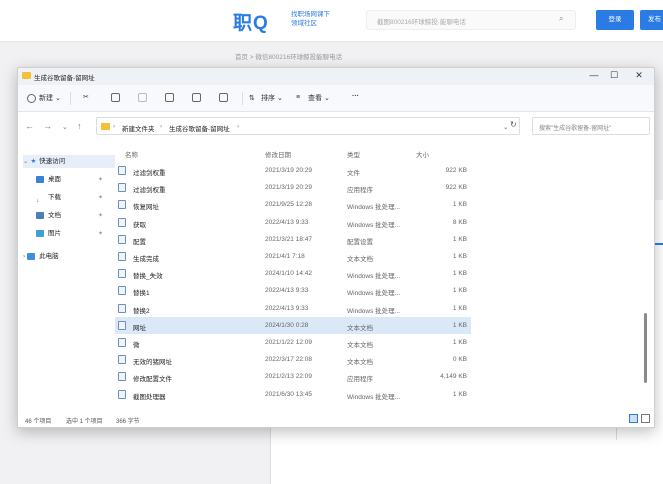 Image resolution: width=663 pixels, height=484 pixels. I want to click on tiles-view-icon, so click(645, 418).